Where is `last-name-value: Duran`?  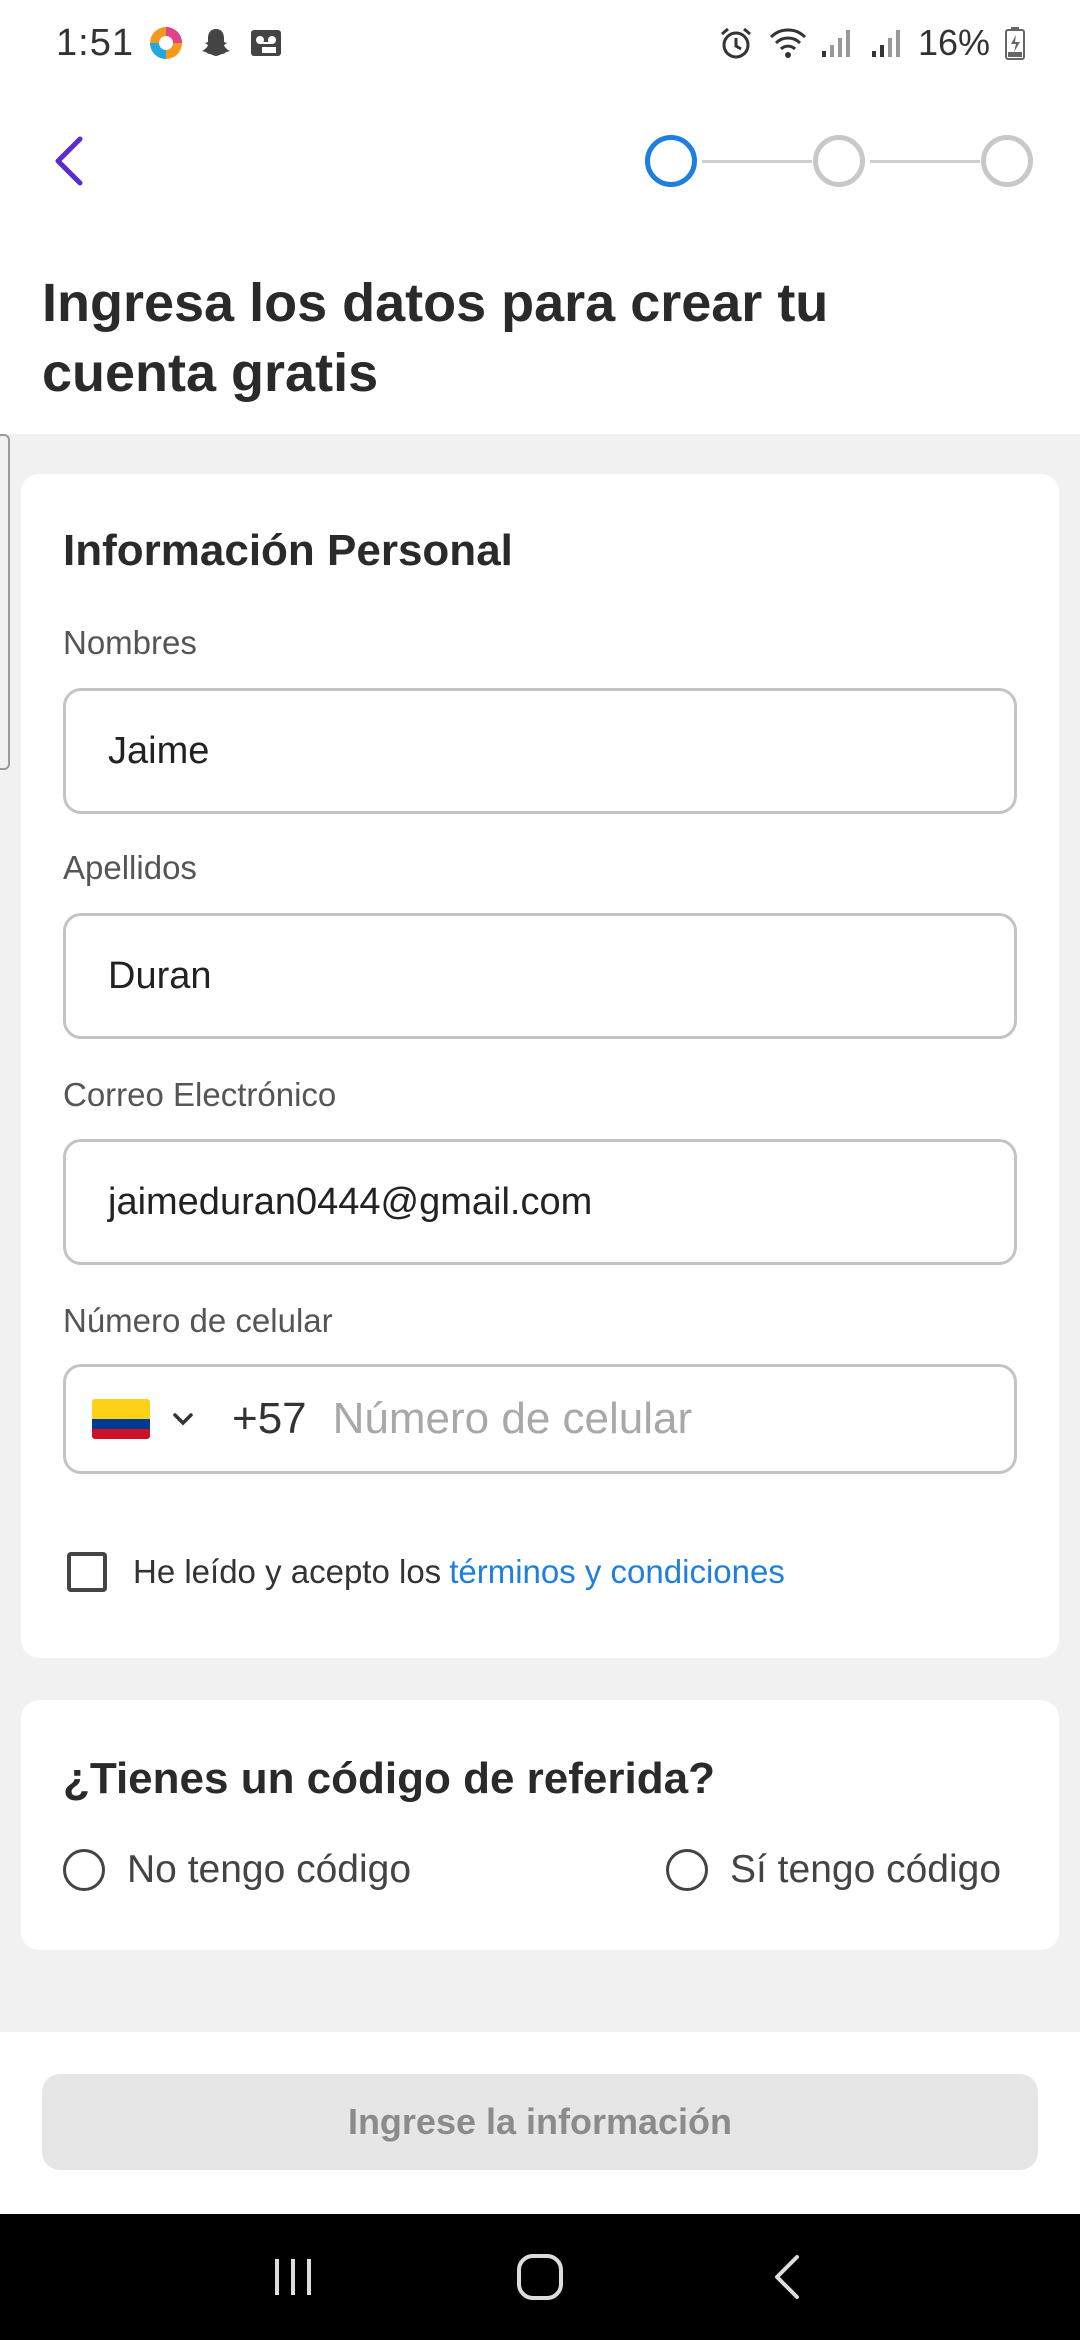 last-name-value: Duran is located at coordinates (160, 975).